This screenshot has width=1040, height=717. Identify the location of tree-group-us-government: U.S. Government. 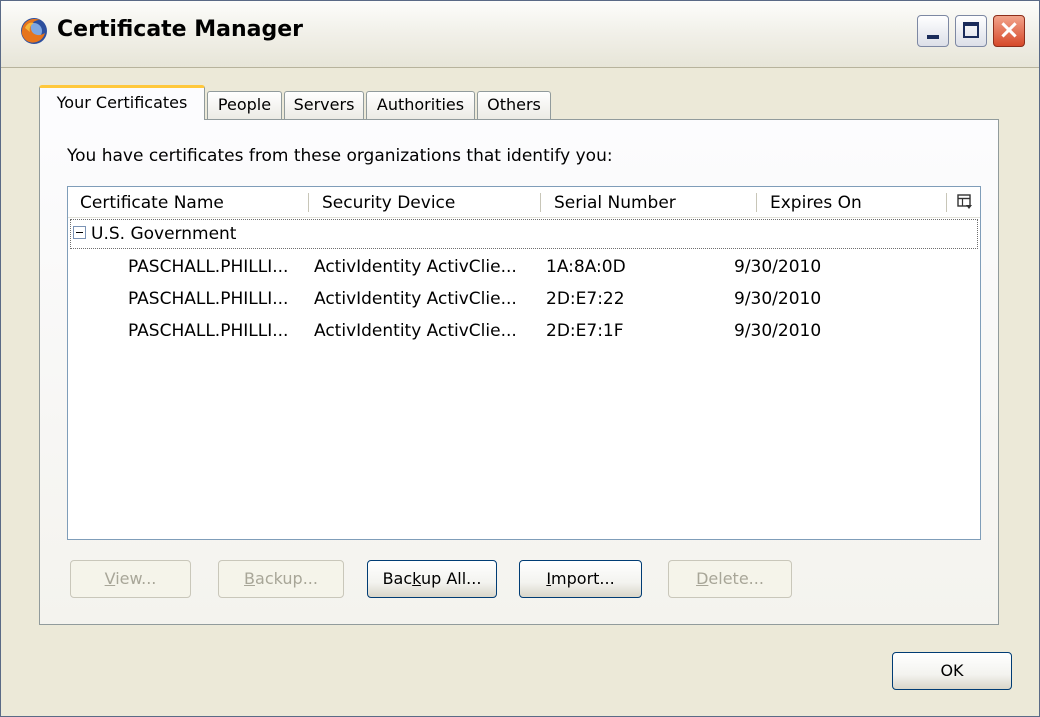
(524, 234).